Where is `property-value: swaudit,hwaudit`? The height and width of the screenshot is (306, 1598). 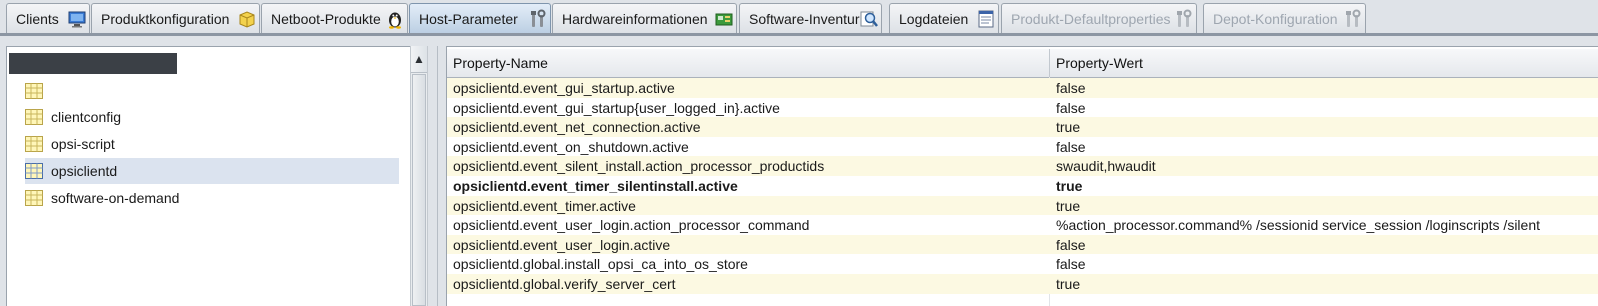 property-value: swaudit,hwaudit is located at coordinates (1326, 166).